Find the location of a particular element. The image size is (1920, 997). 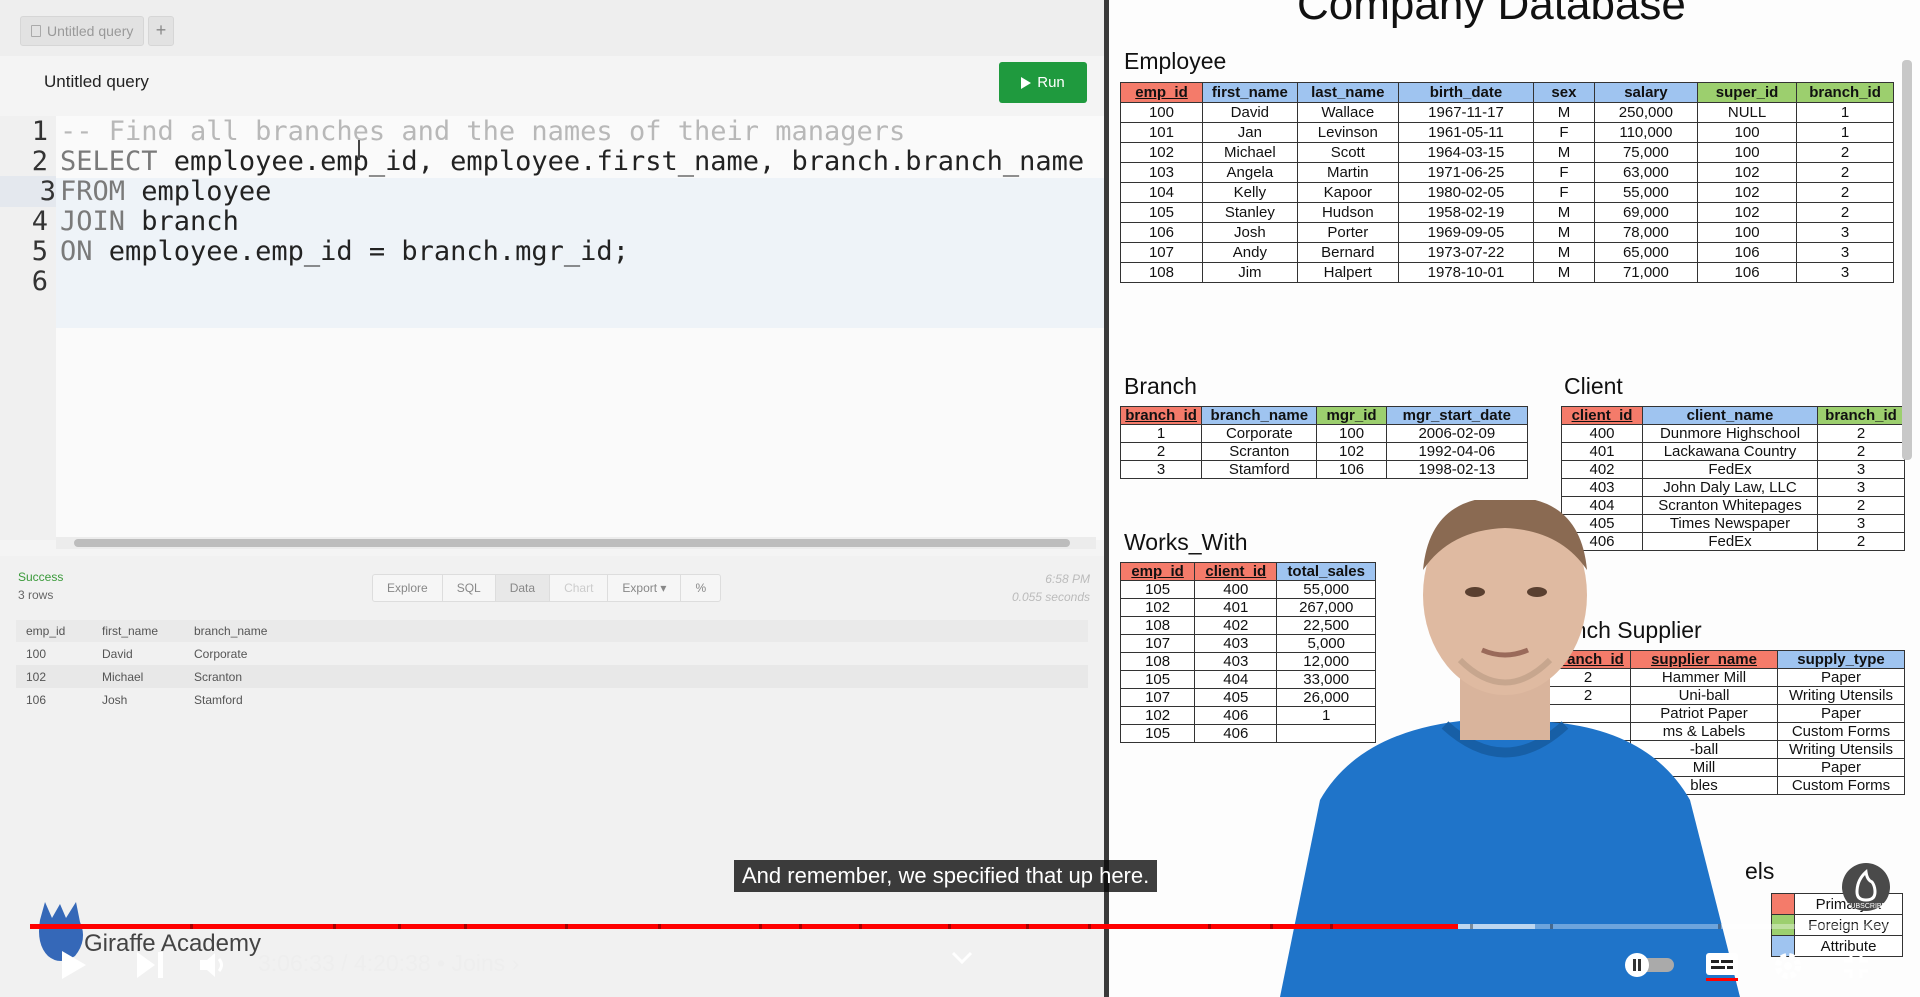

line-number-active: 3 is located at coordinates (28, 191).